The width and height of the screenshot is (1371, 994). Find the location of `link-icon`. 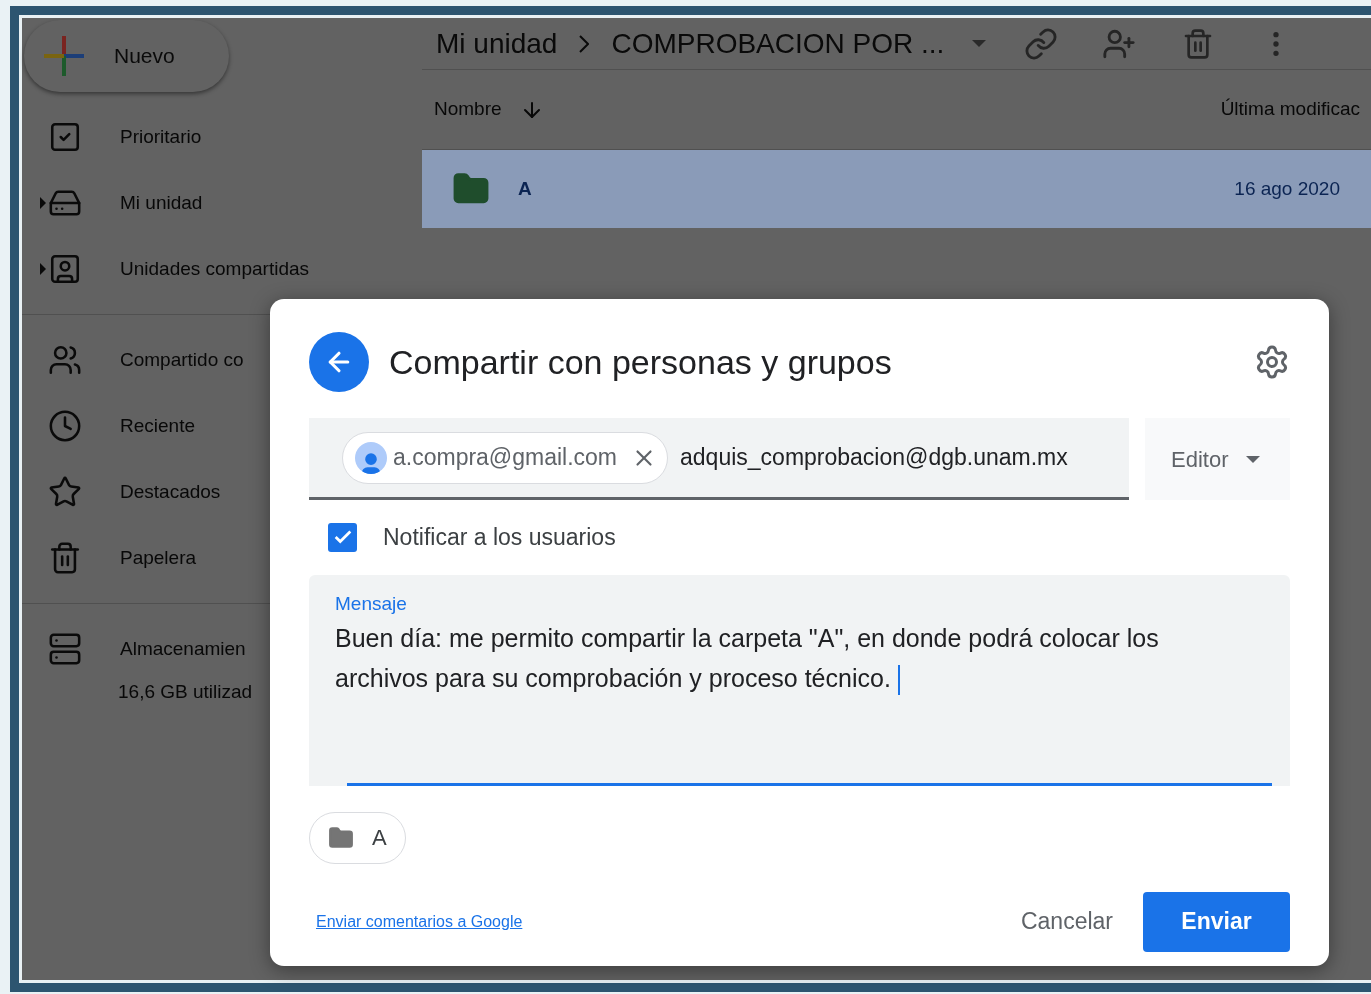

link-icon is located at coordinates (1041, 43).